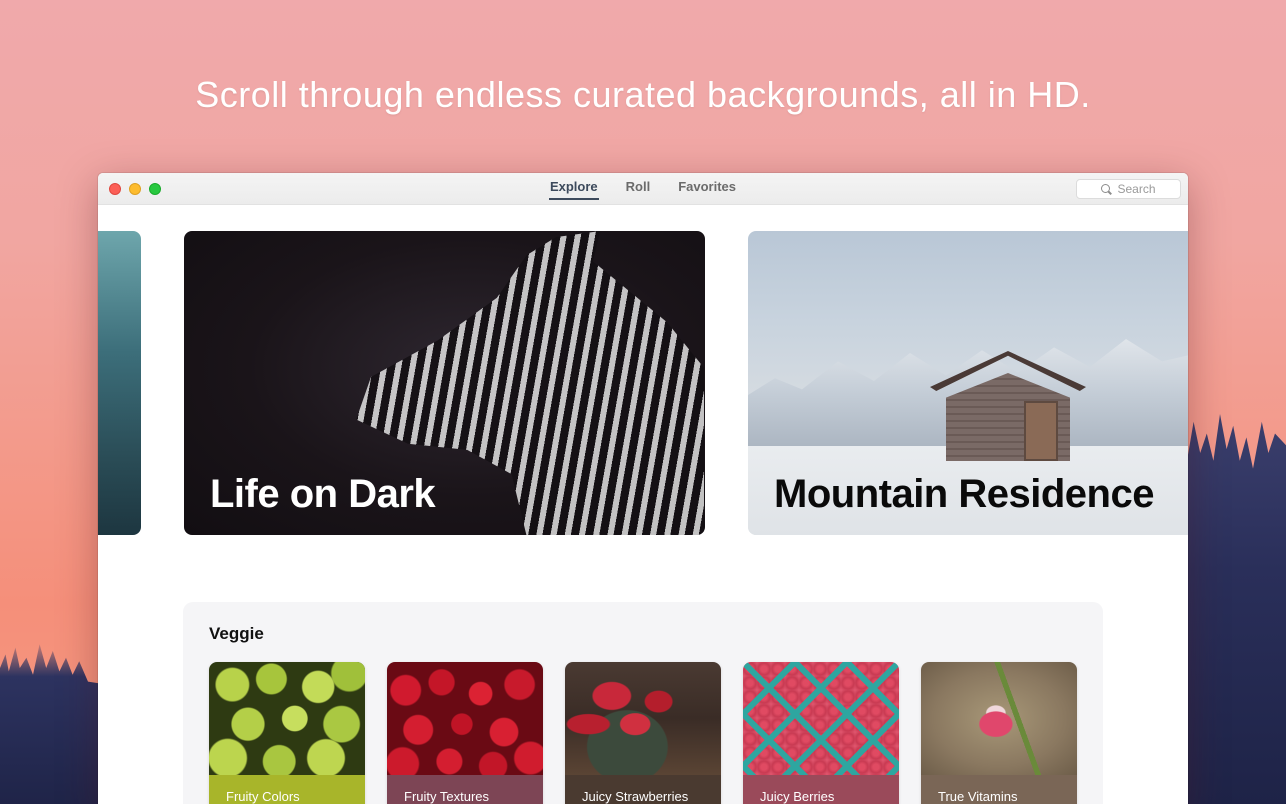 The width and height of the screenshot is (1286, 804). I want to click on tab-favorites: Favorites, so click(707, 186).